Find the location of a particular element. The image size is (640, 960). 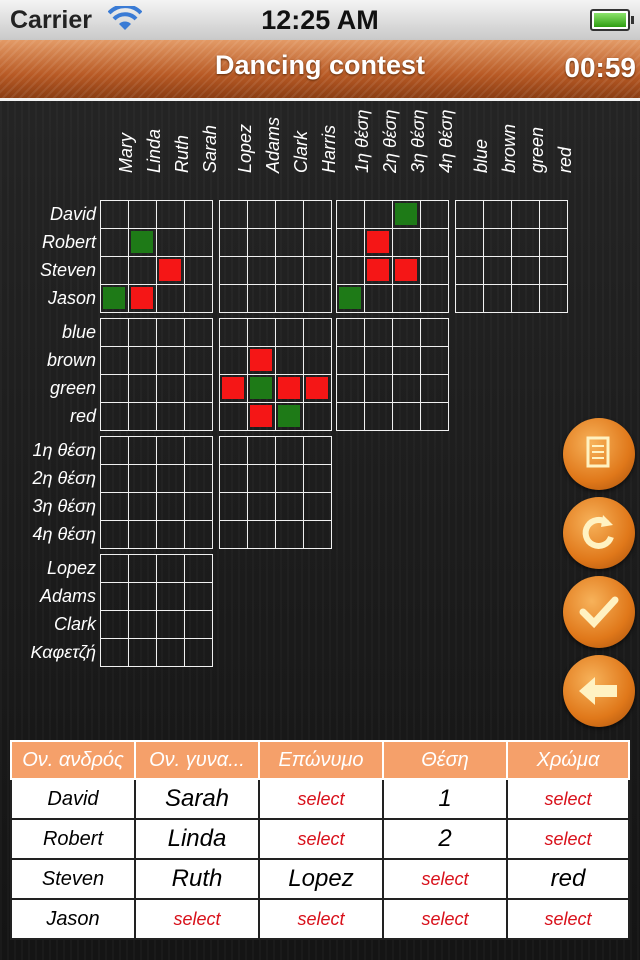

answer-cell: Sarah is located at coordinates (197, 799).